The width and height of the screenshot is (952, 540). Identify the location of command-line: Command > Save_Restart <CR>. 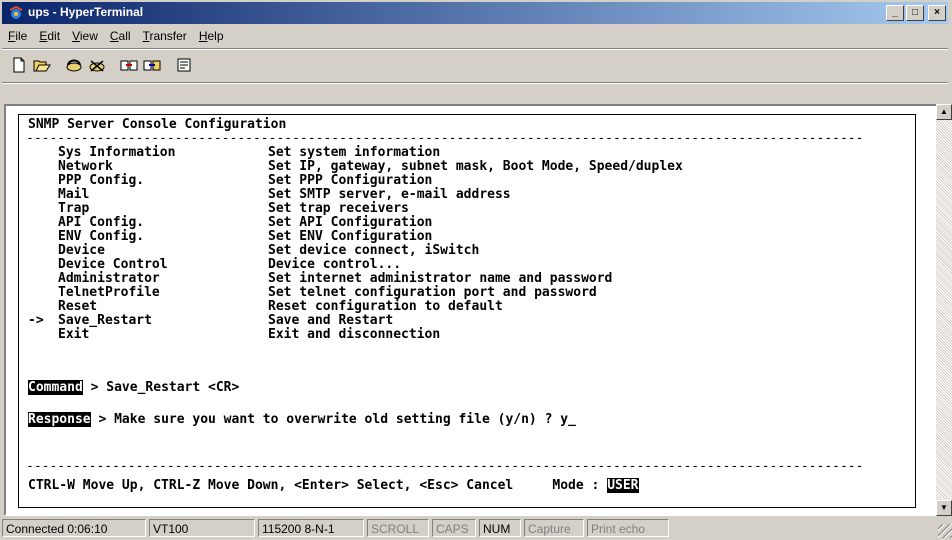
(134, 387).